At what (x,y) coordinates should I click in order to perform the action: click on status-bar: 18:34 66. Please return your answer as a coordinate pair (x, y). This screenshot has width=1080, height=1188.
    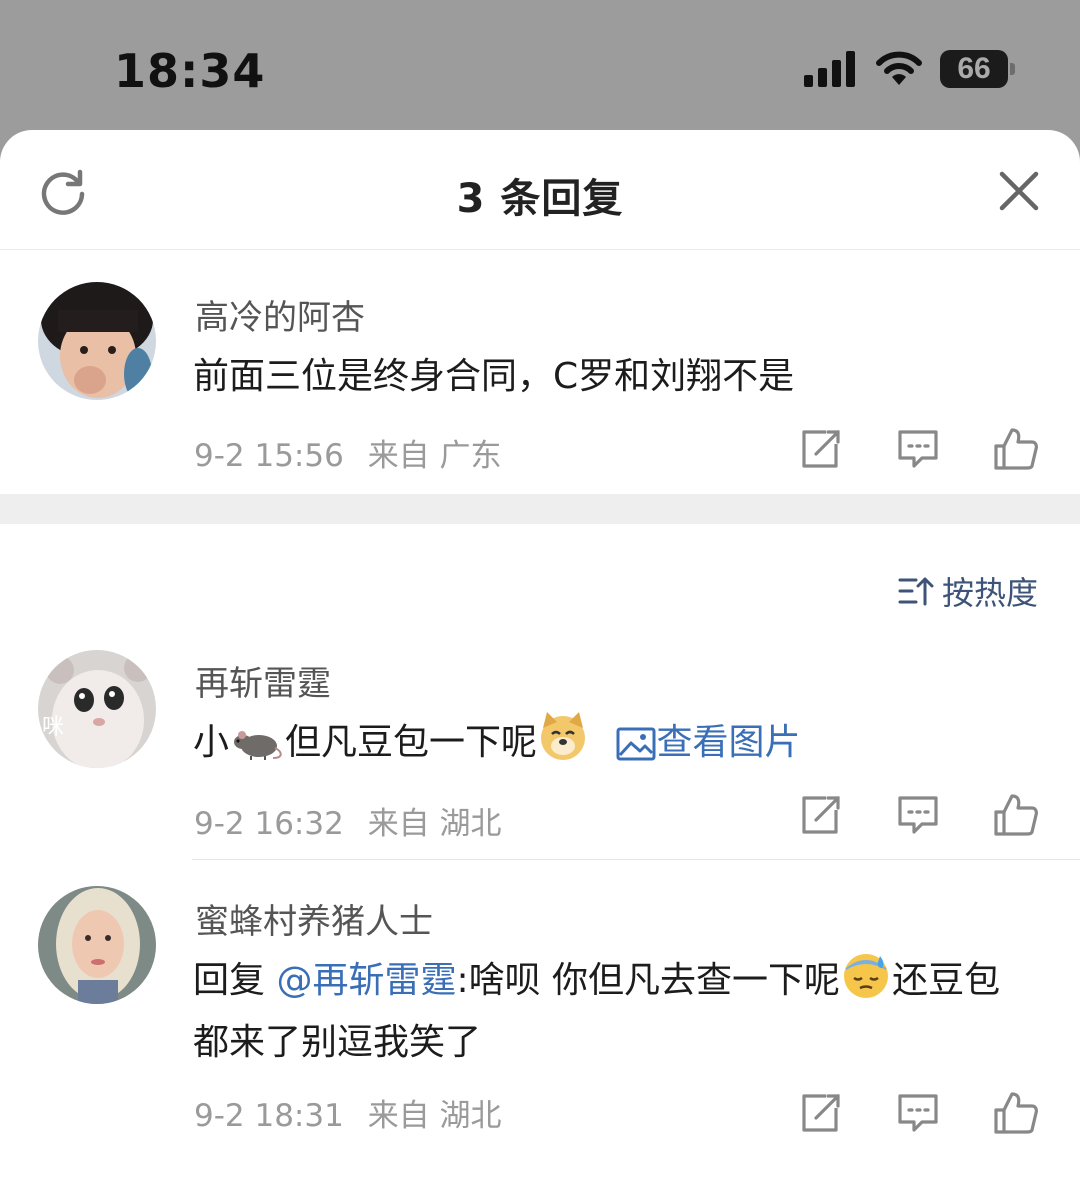
    Looking at the image, I should click on (540, 65).